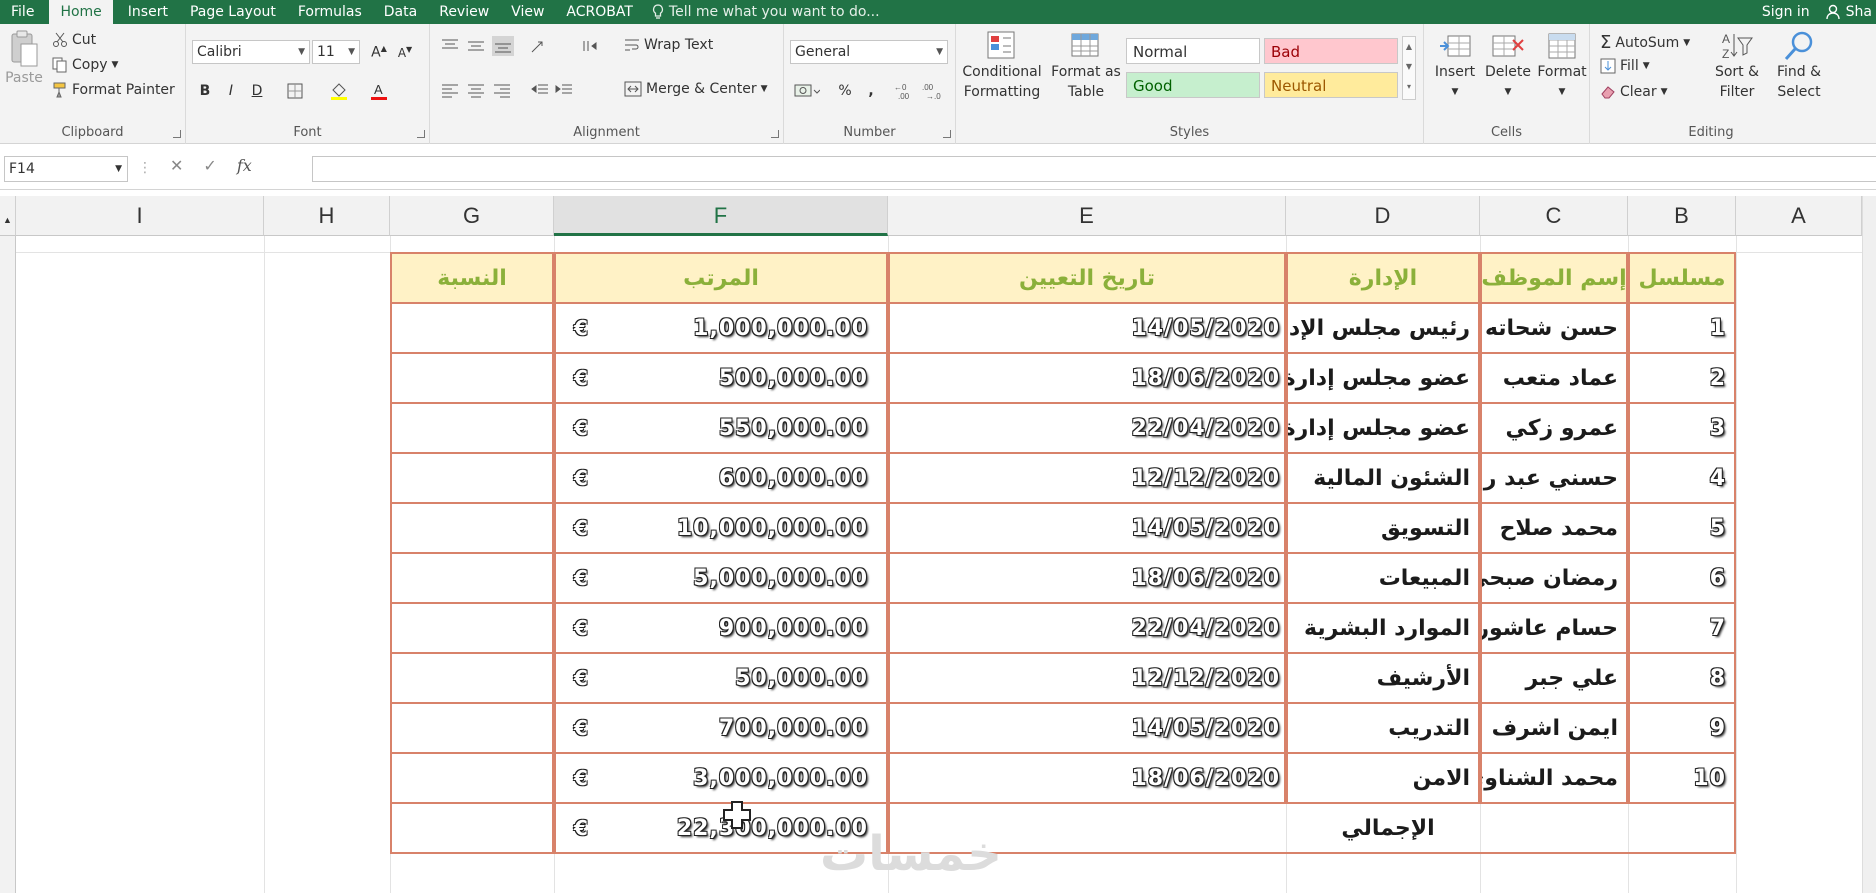  Describe the element at coordinates (257, 91) in the screenshot. I see `underline-button: D` at that location.